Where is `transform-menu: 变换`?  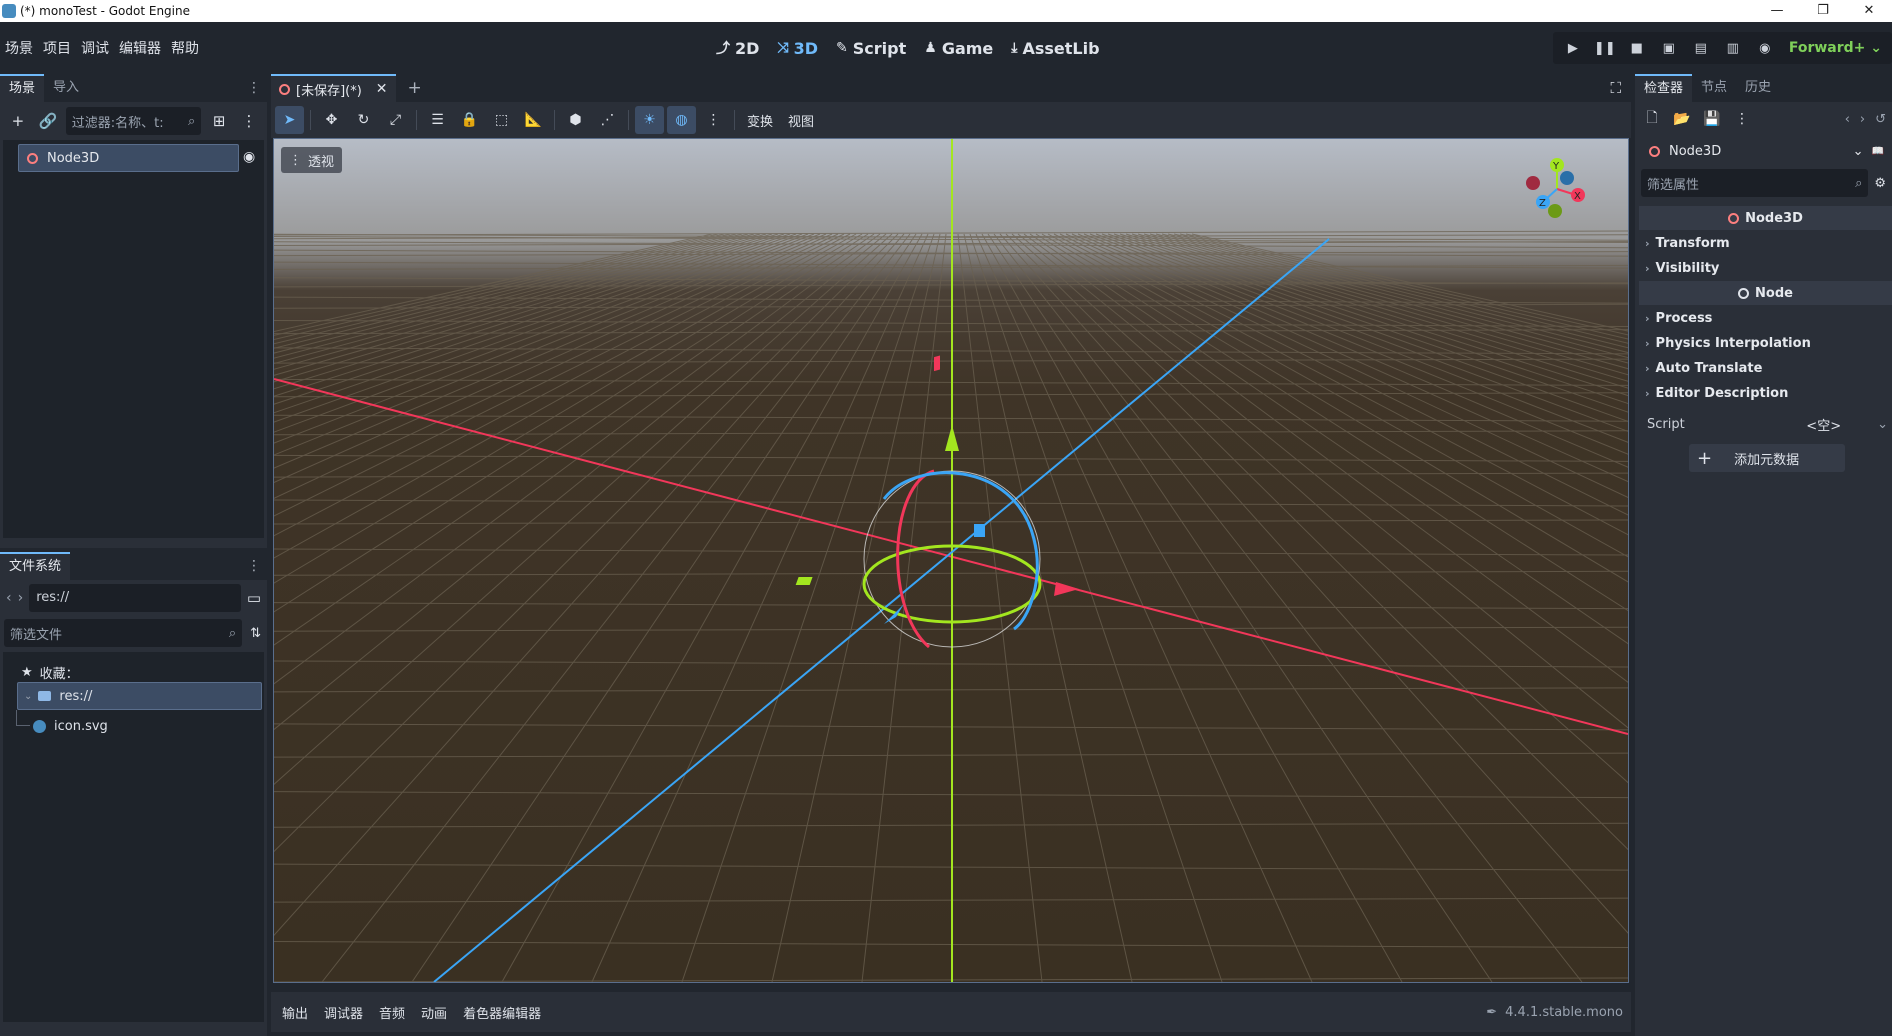 transform-menu: 变换 is located at coordinates (760, 120).